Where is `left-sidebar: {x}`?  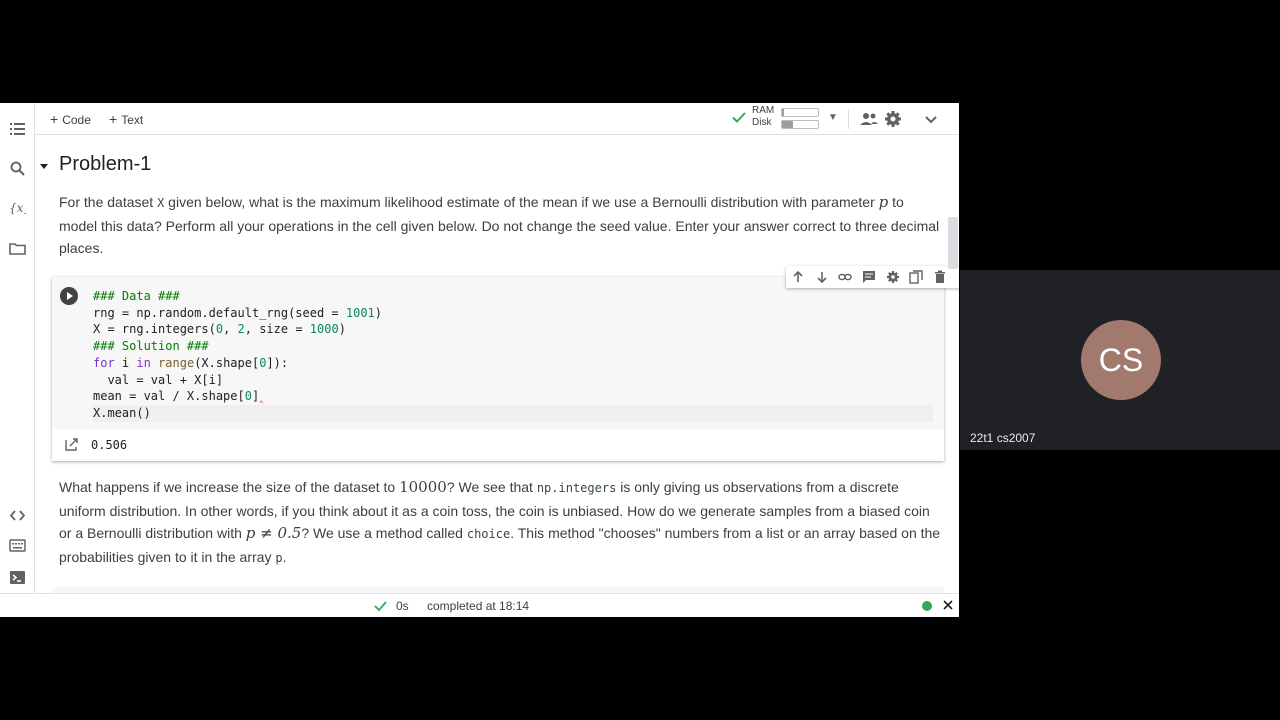
left-sidebar: {x} is located at coordinates (17, 348).